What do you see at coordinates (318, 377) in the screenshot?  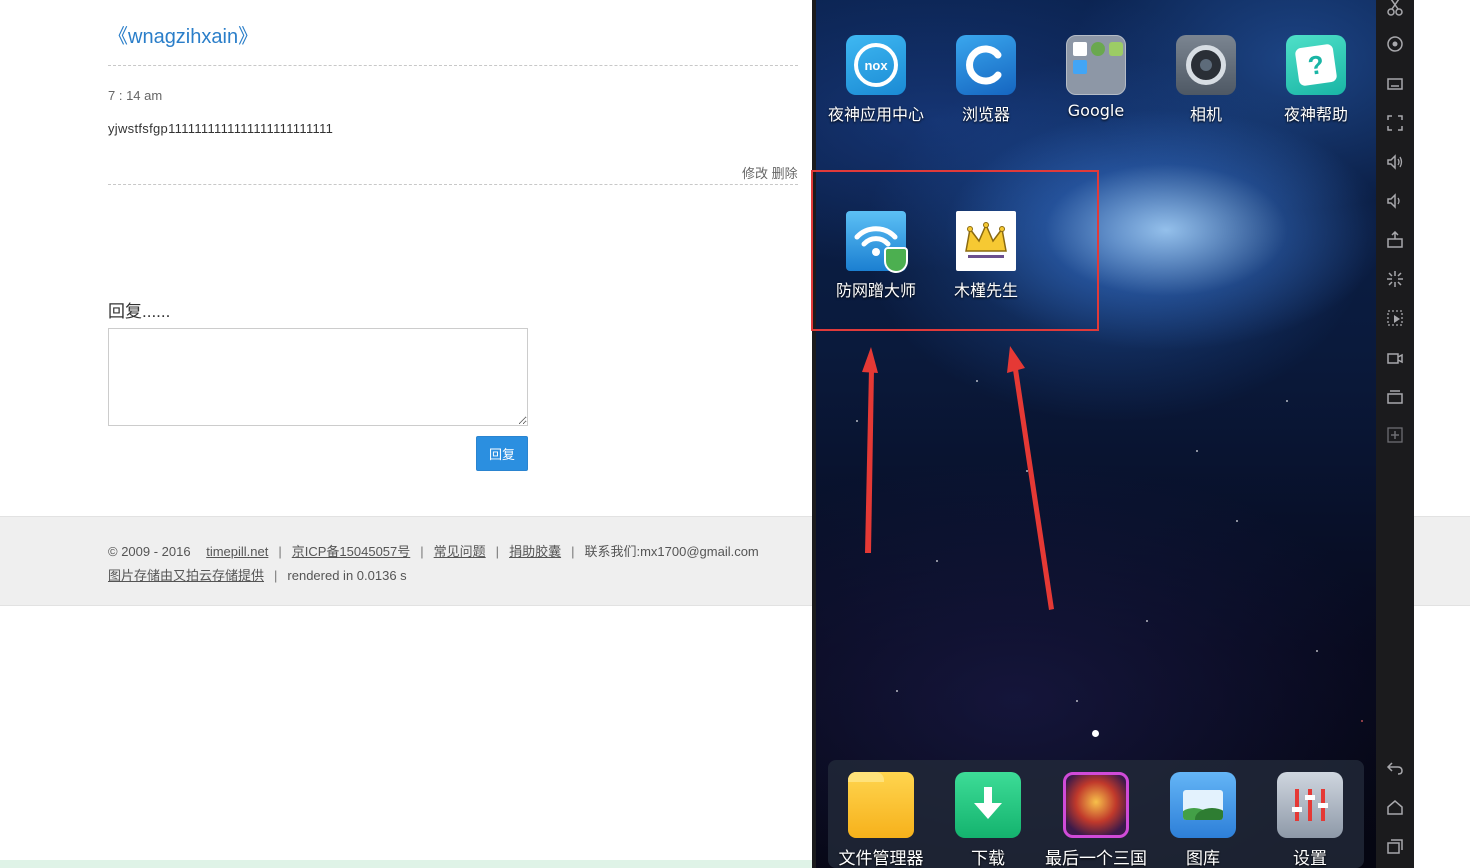 I see `reply-textarea` at bounding box center [318, 377].